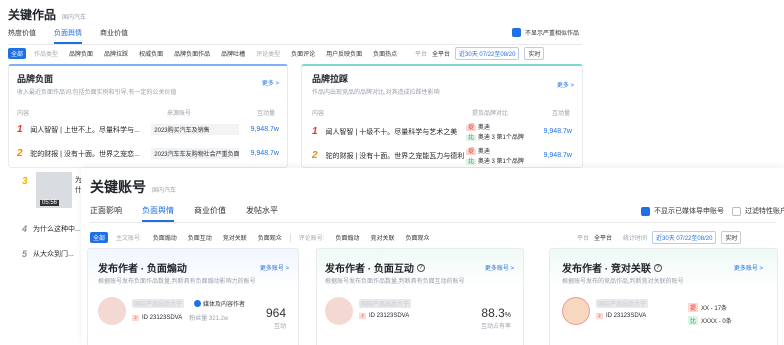  Describe the element at coordinates (116, 53) in the screenshot. I see `chip-3: 品牌拉踩` at that location.